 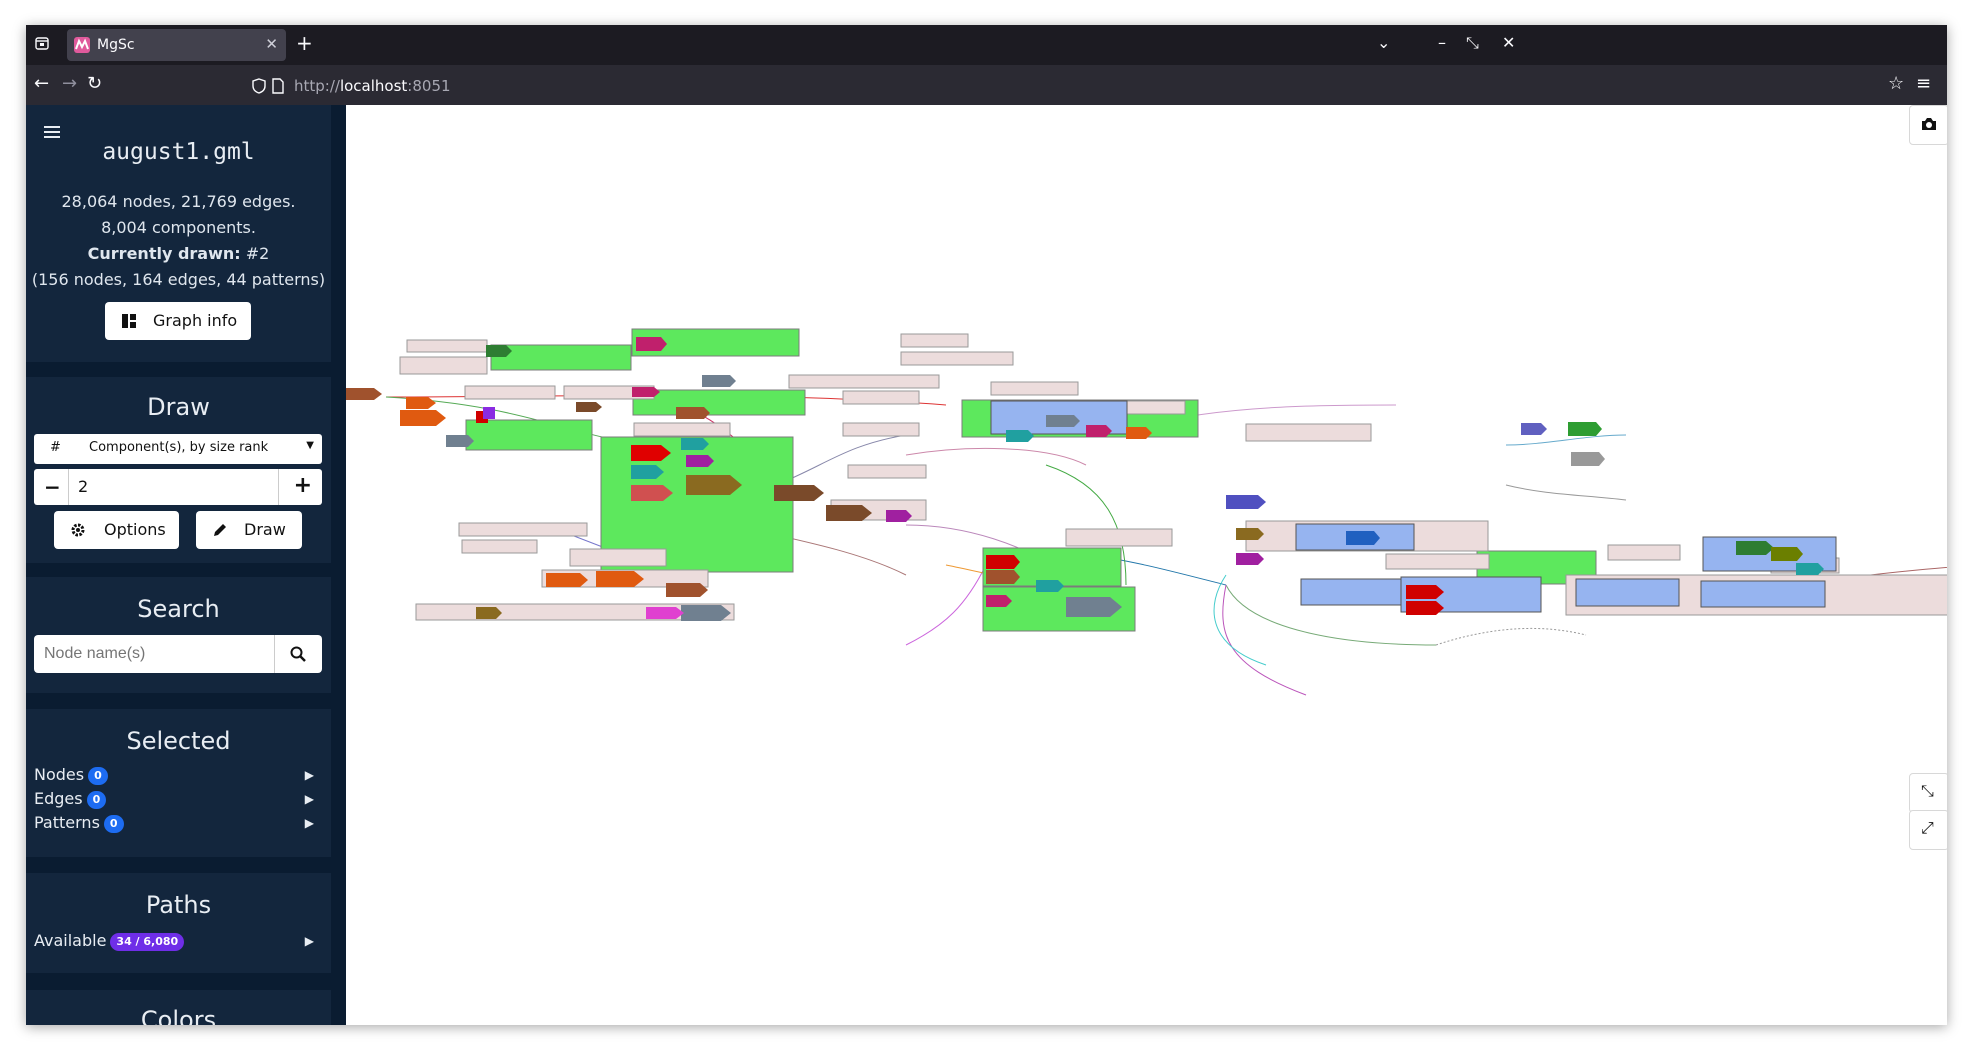 I want to click on tab-close-icon: ✕, so click(x=271, y=44).